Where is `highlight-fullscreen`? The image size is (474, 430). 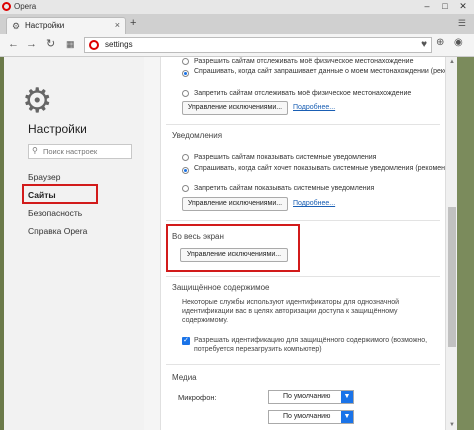 highlight-fullscreen is located at coordinates (233, 248).